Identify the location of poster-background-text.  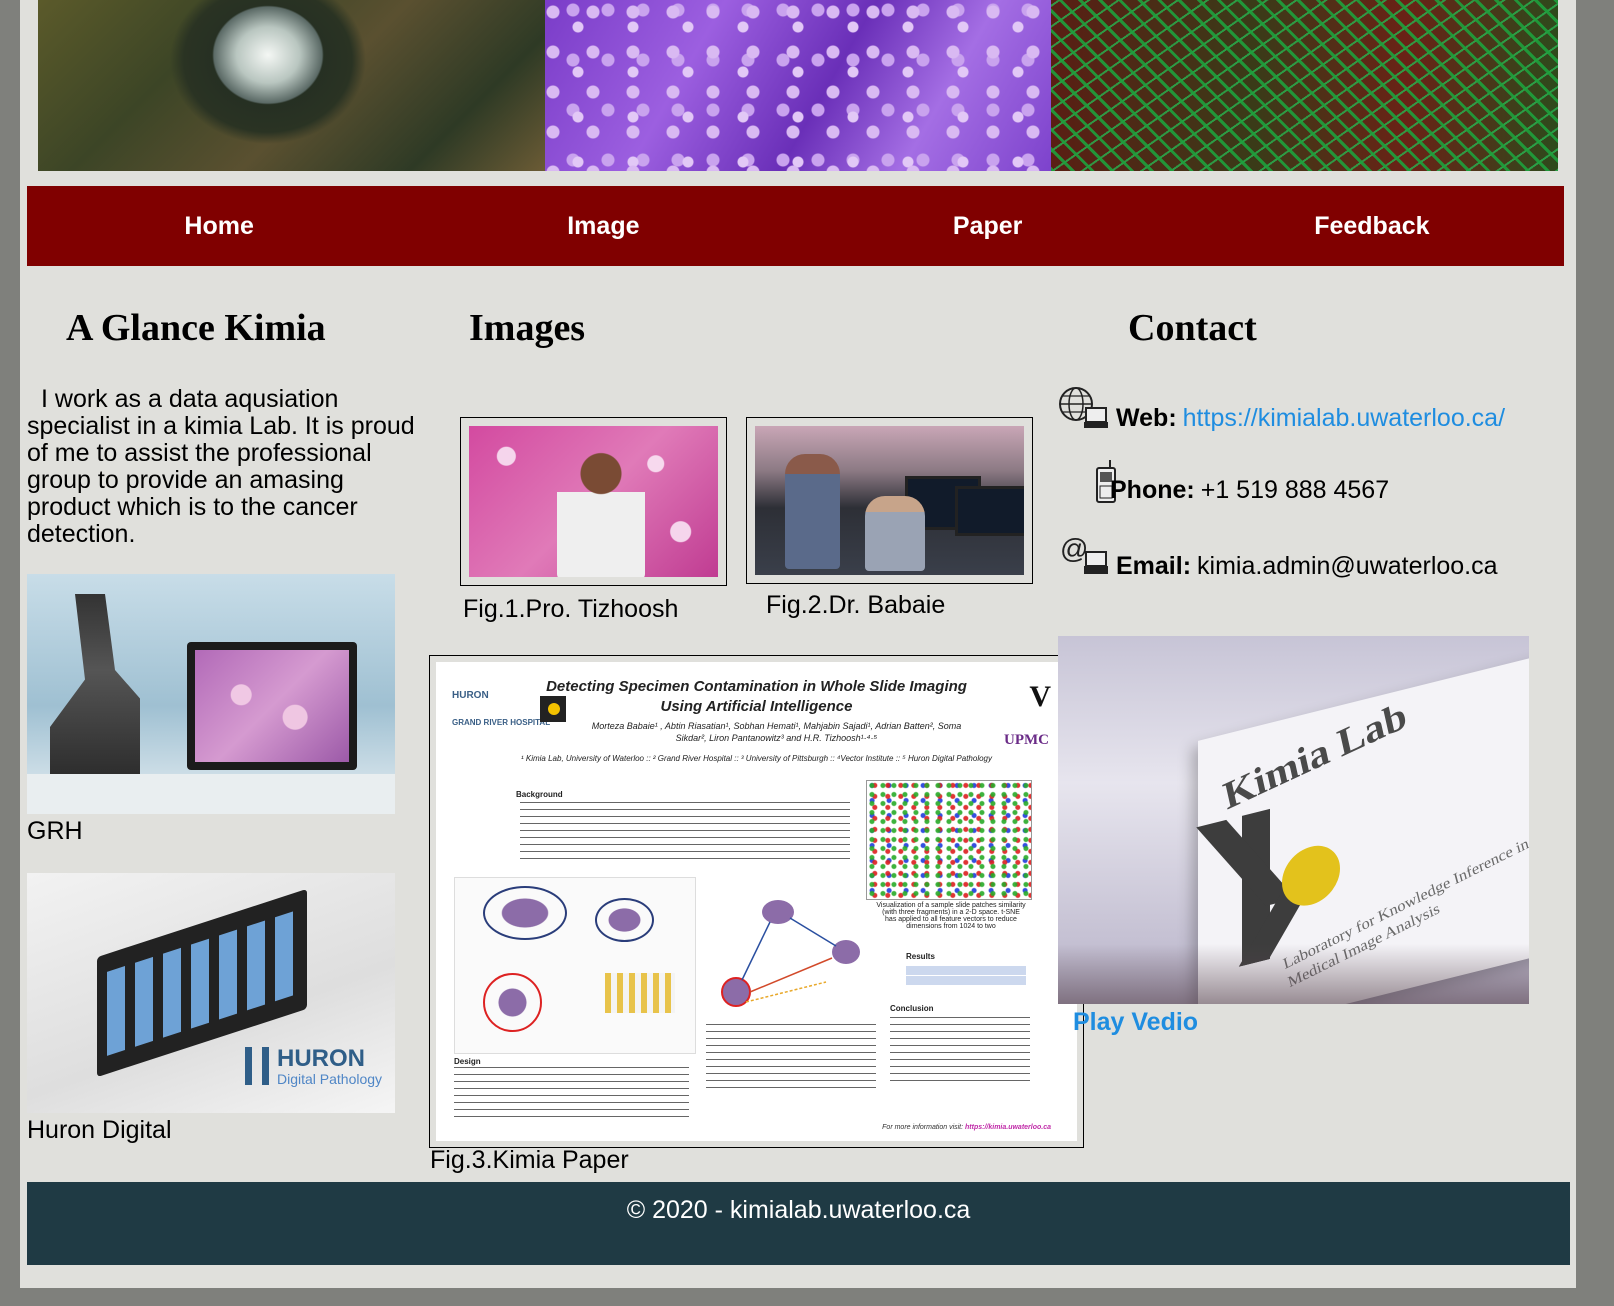
(685, 832).